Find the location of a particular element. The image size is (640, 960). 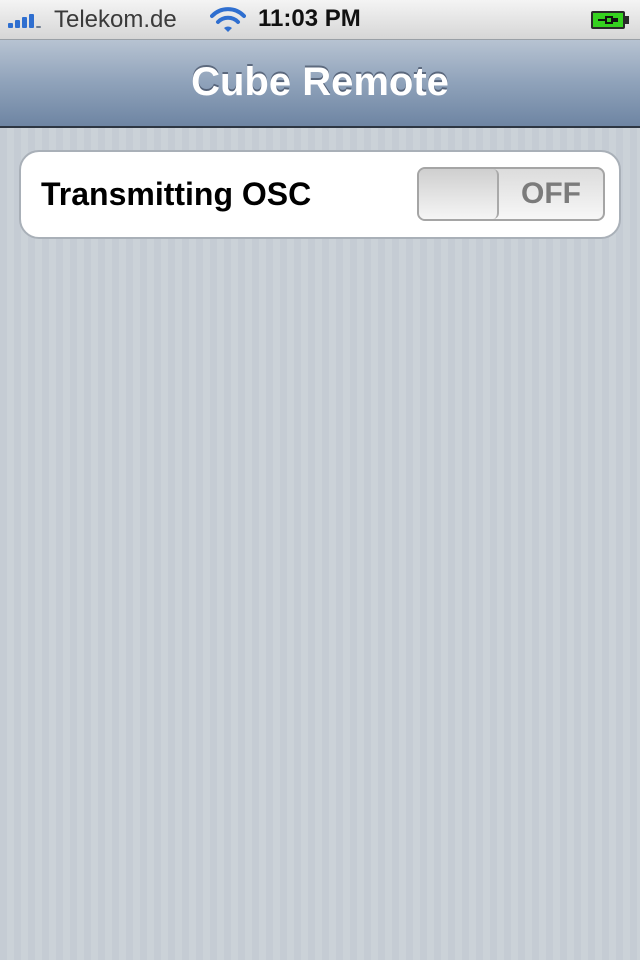

navigation-bar: Cube Remote is located at coordinates (320, 84).